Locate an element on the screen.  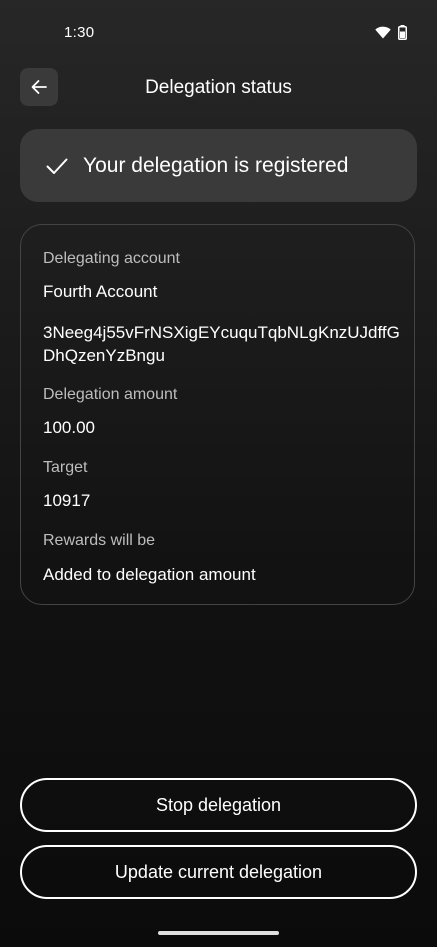
delegating-account-label: Delegating account is located at coordinates (111, 258).